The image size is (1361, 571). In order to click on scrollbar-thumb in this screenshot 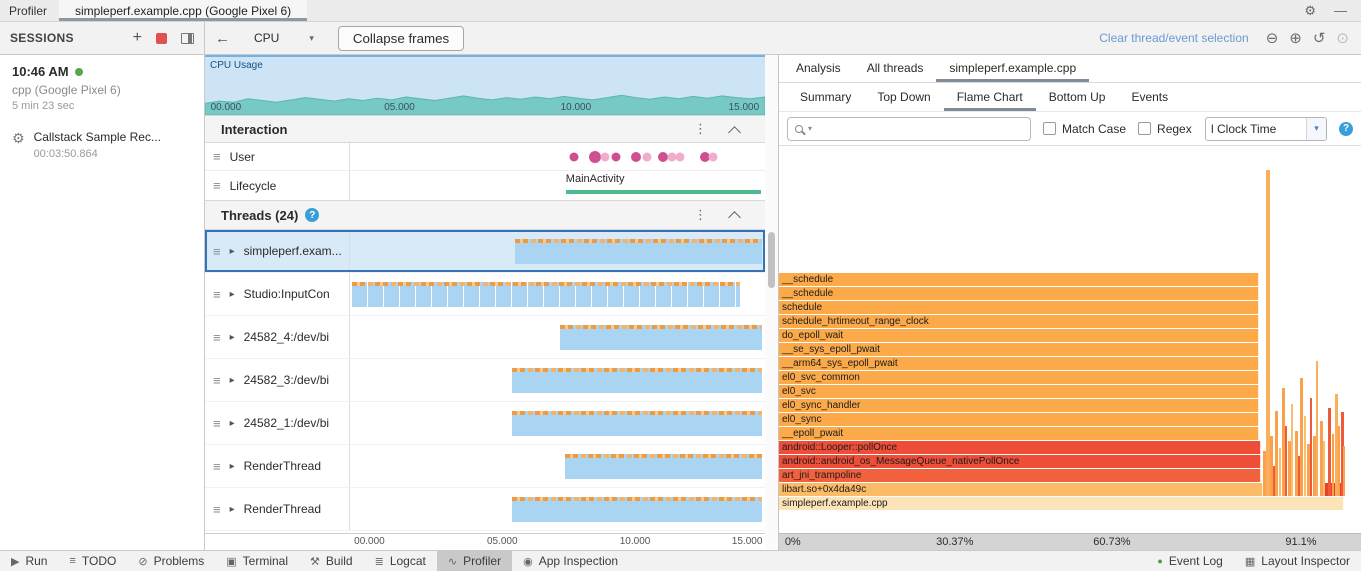, I will do `click(771, 260)`.